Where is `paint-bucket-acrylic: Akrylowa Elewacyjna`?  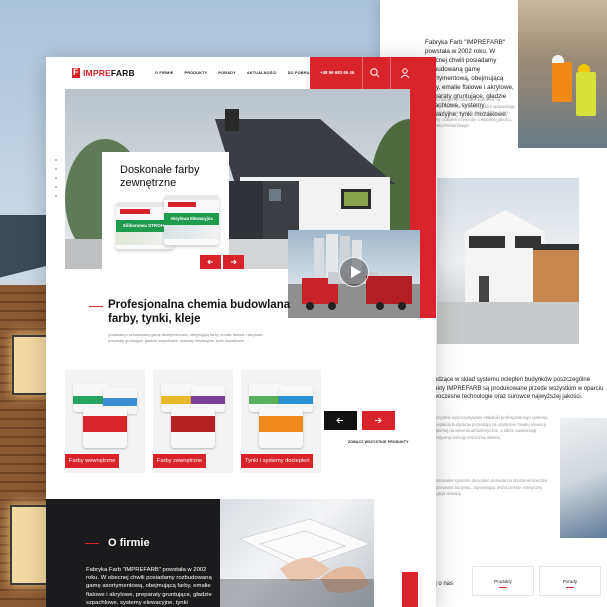 paint-bucket-acrylic: Akrylowa Elewacyjna is located at coordinates (191, 220).